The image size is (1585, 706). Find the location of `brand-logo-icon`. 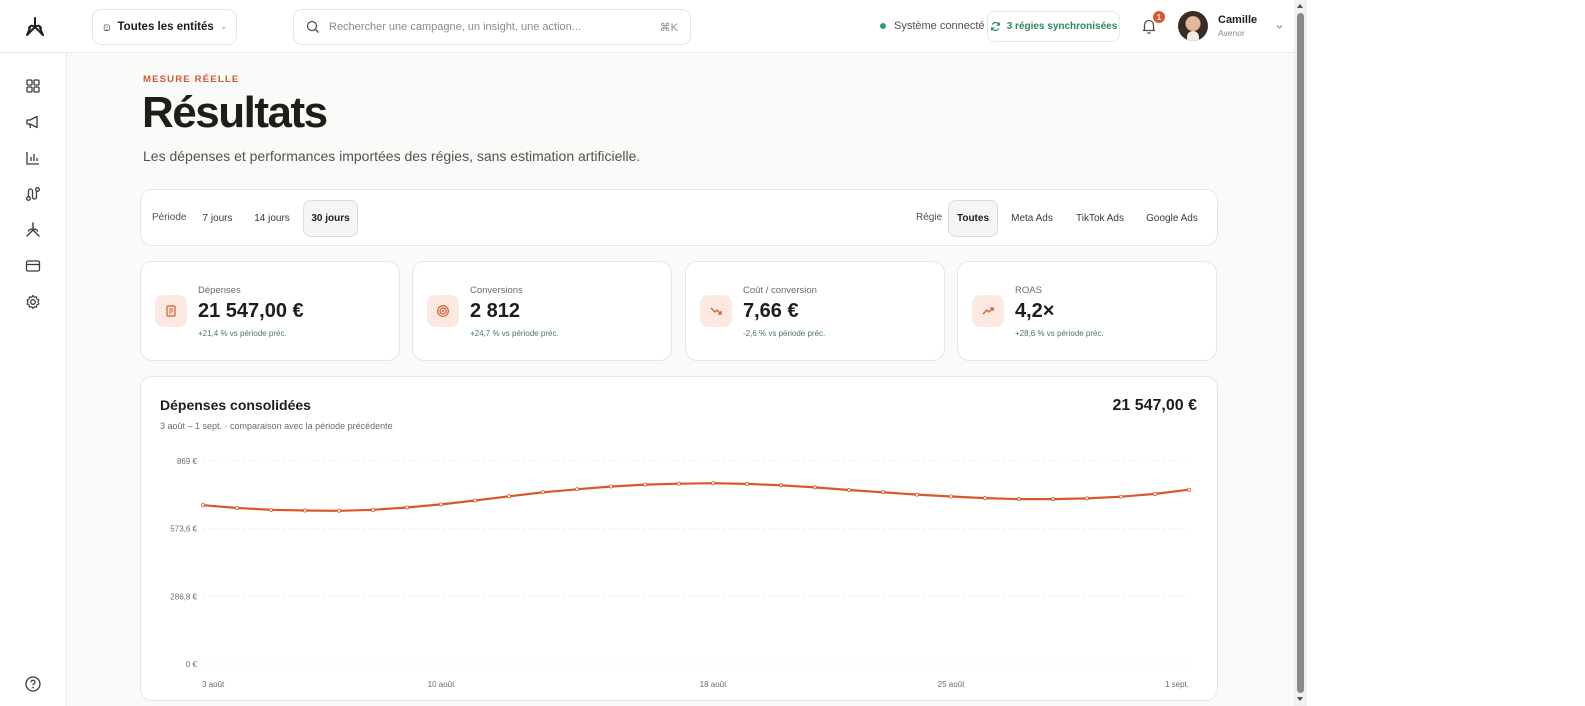

brand-logo-icon is located at coordinates (35, 27).